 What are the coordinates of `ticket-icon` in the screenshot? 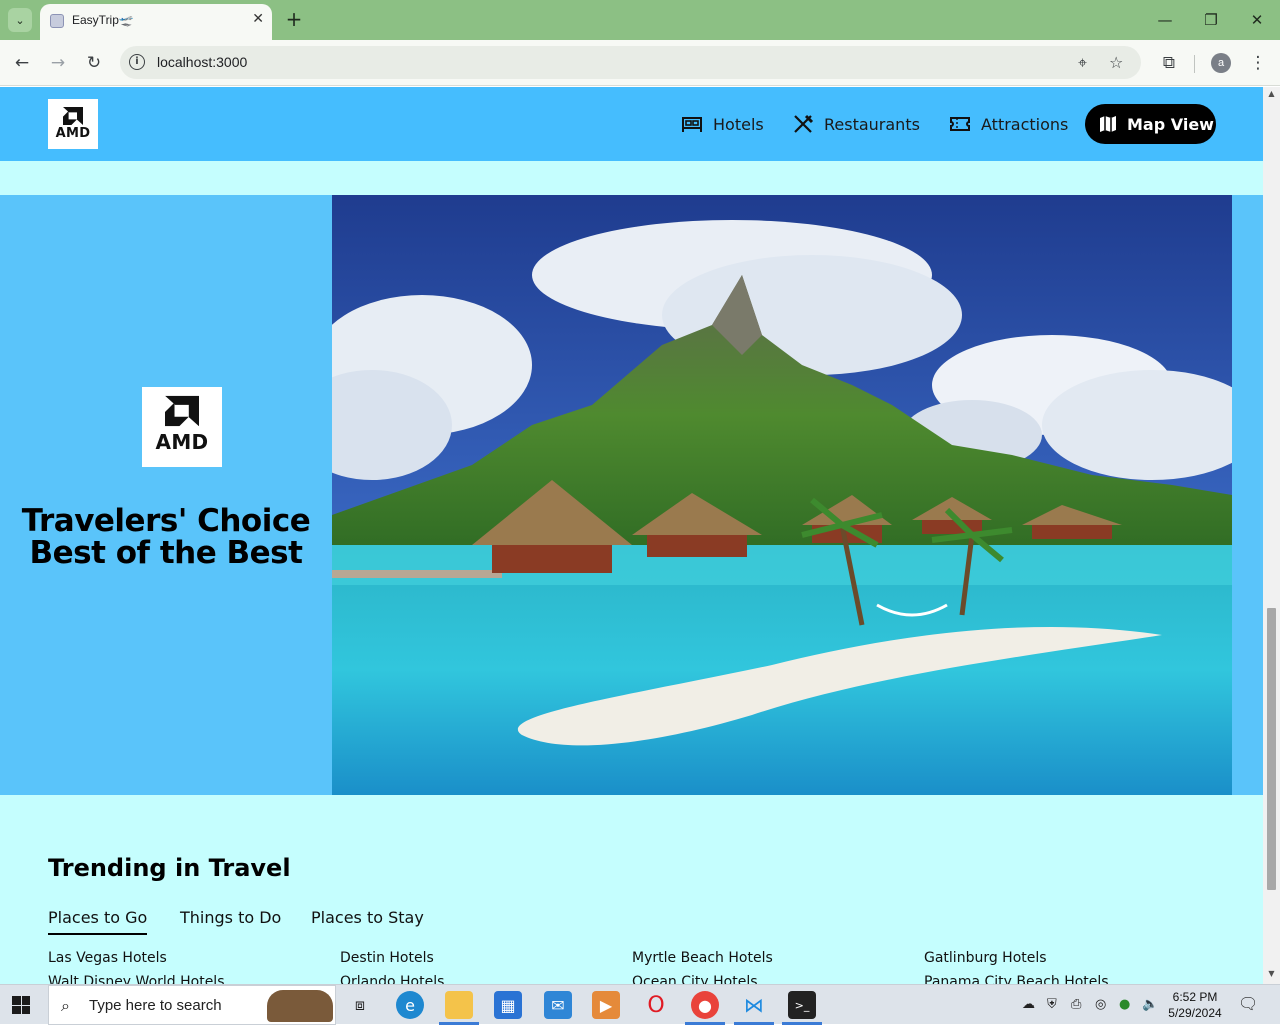 It's located at (960, 124).